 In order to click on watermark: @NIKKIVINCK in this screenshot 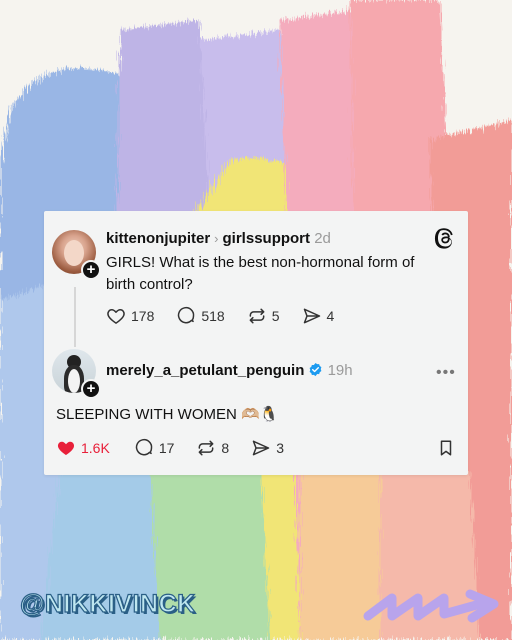, I will do `click(107, 603)`.